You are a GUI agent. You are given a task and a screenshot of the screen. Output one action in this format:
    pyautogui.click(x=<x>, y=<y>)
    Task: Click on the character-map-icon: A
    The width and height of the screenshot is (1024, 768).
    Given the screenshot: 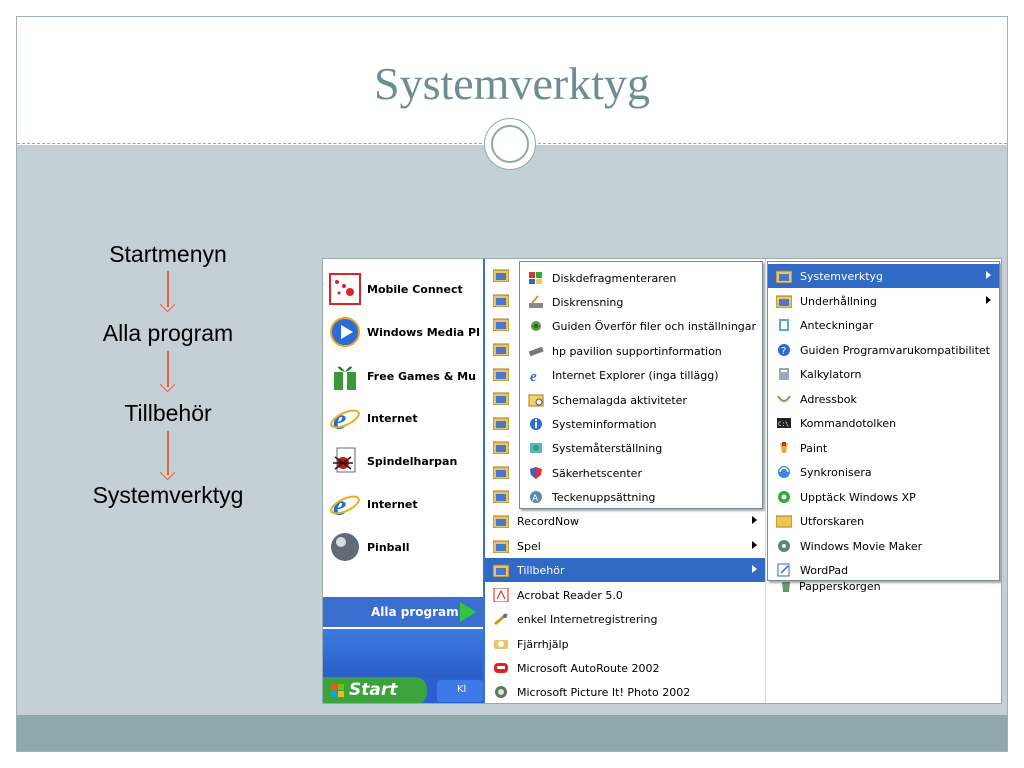 What is the action you would take?
    pyautogui.click(x=536, y=497)
    